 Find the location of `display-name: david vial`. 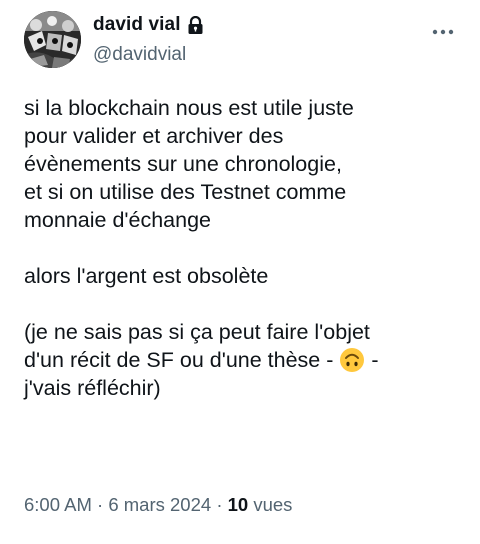

display-name: david vial is located at coordinates (137, 25).